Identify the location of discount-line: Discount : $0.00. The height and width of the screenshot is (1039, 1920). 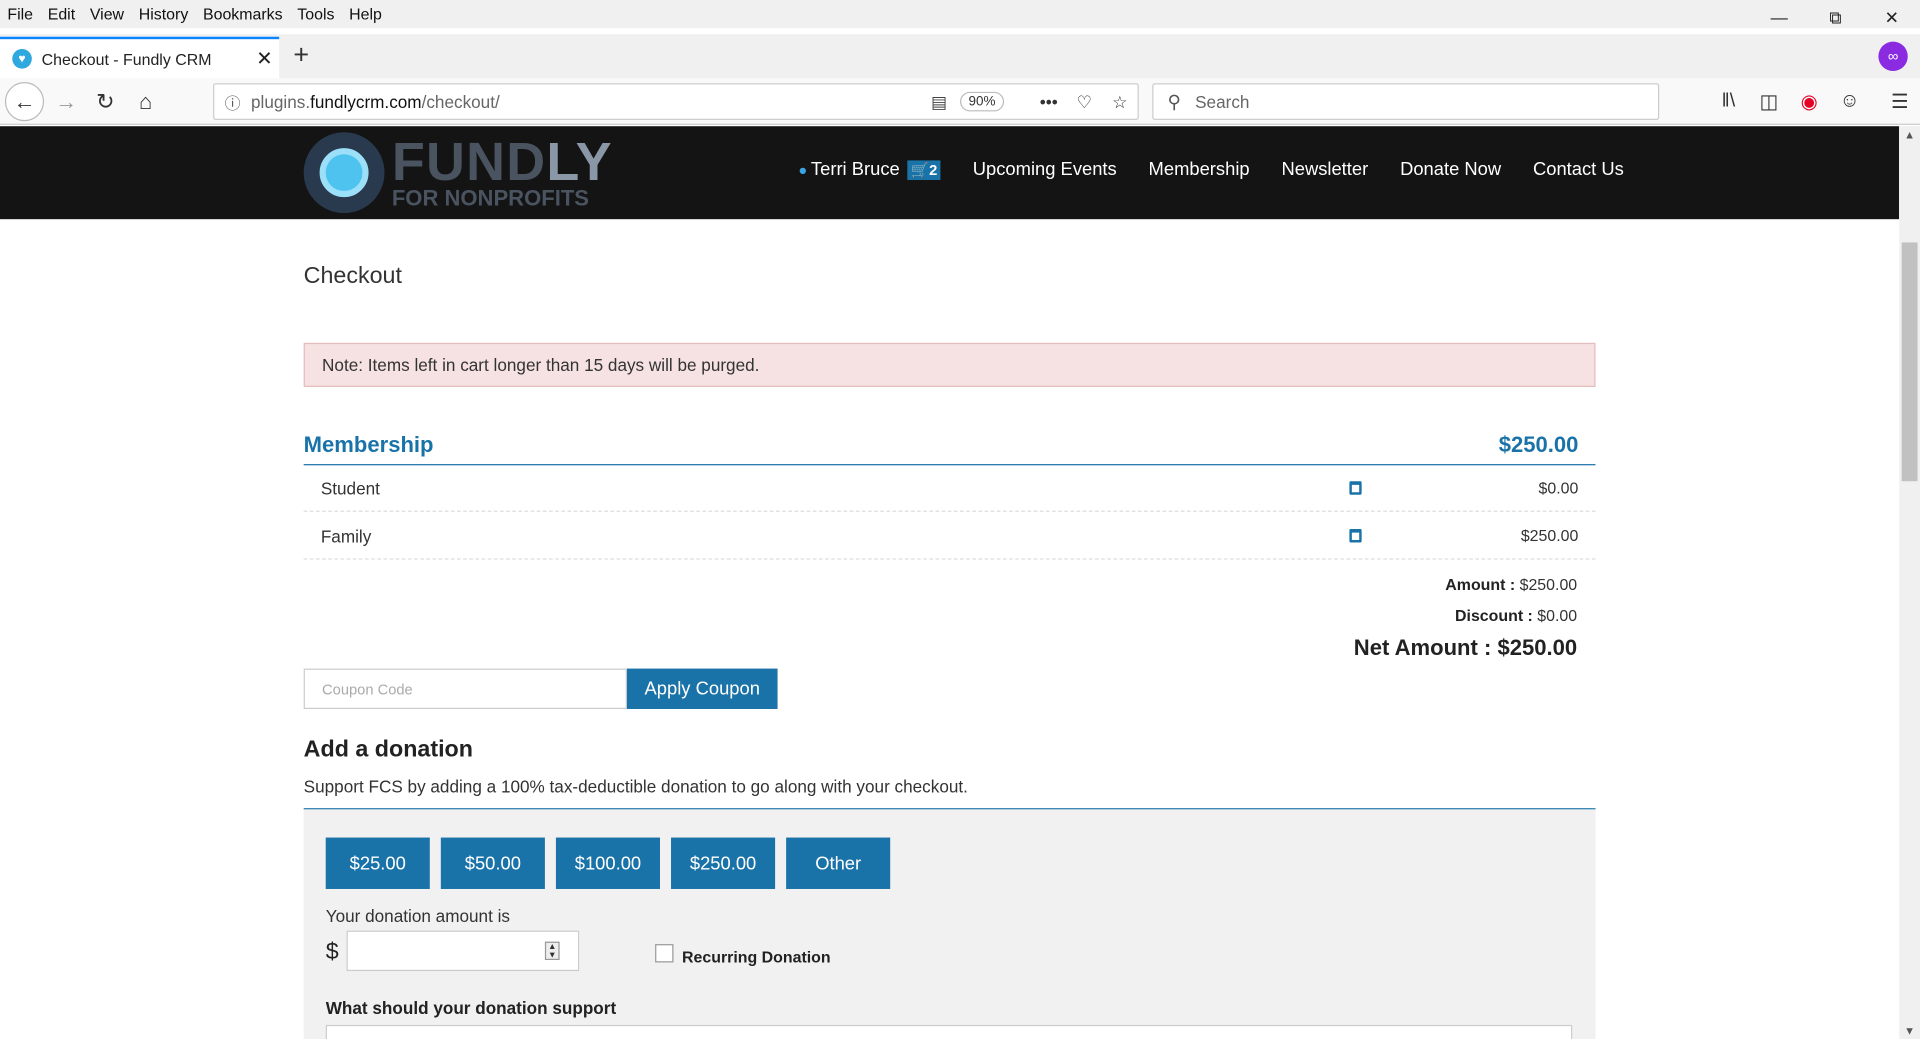
(1516, 615).